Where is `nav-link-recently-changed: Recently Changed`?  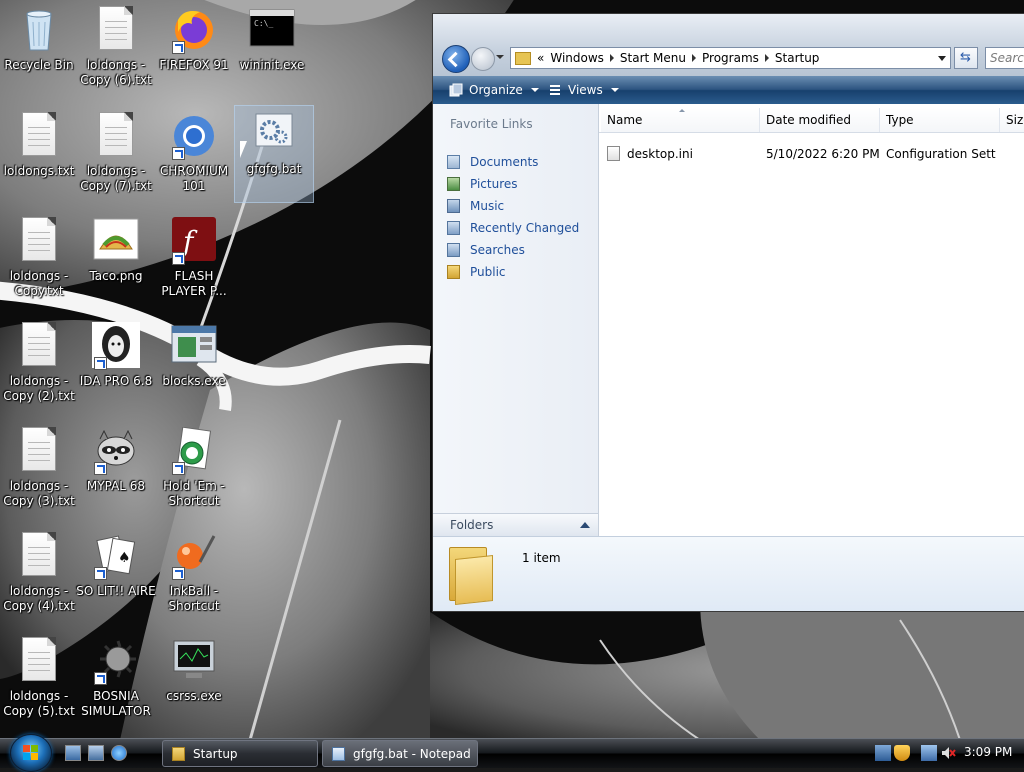 nav-link-recently-changed: Recently Changed is located at coordinates (513, 228).